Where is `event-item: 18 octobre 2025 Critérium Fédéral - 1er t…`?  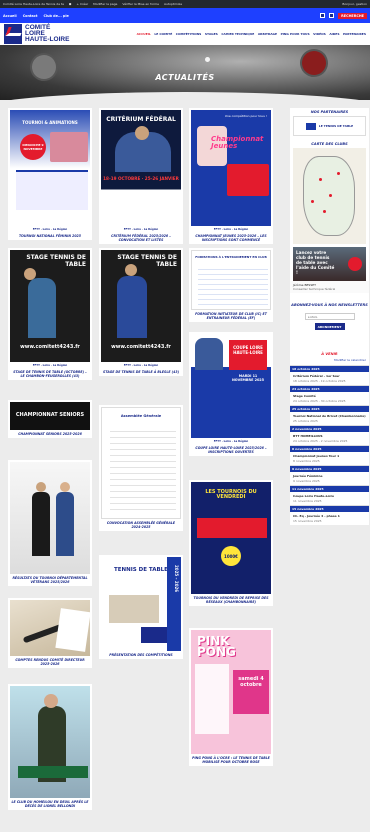
event-item: 18 octobre 2025 Critérium Fédéral - 1er t… is located at coordinates (329, 375).